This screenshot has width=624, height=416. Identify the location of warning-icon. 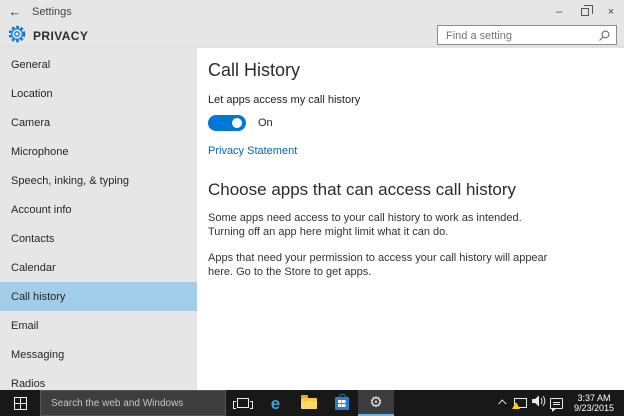
(516, 405).